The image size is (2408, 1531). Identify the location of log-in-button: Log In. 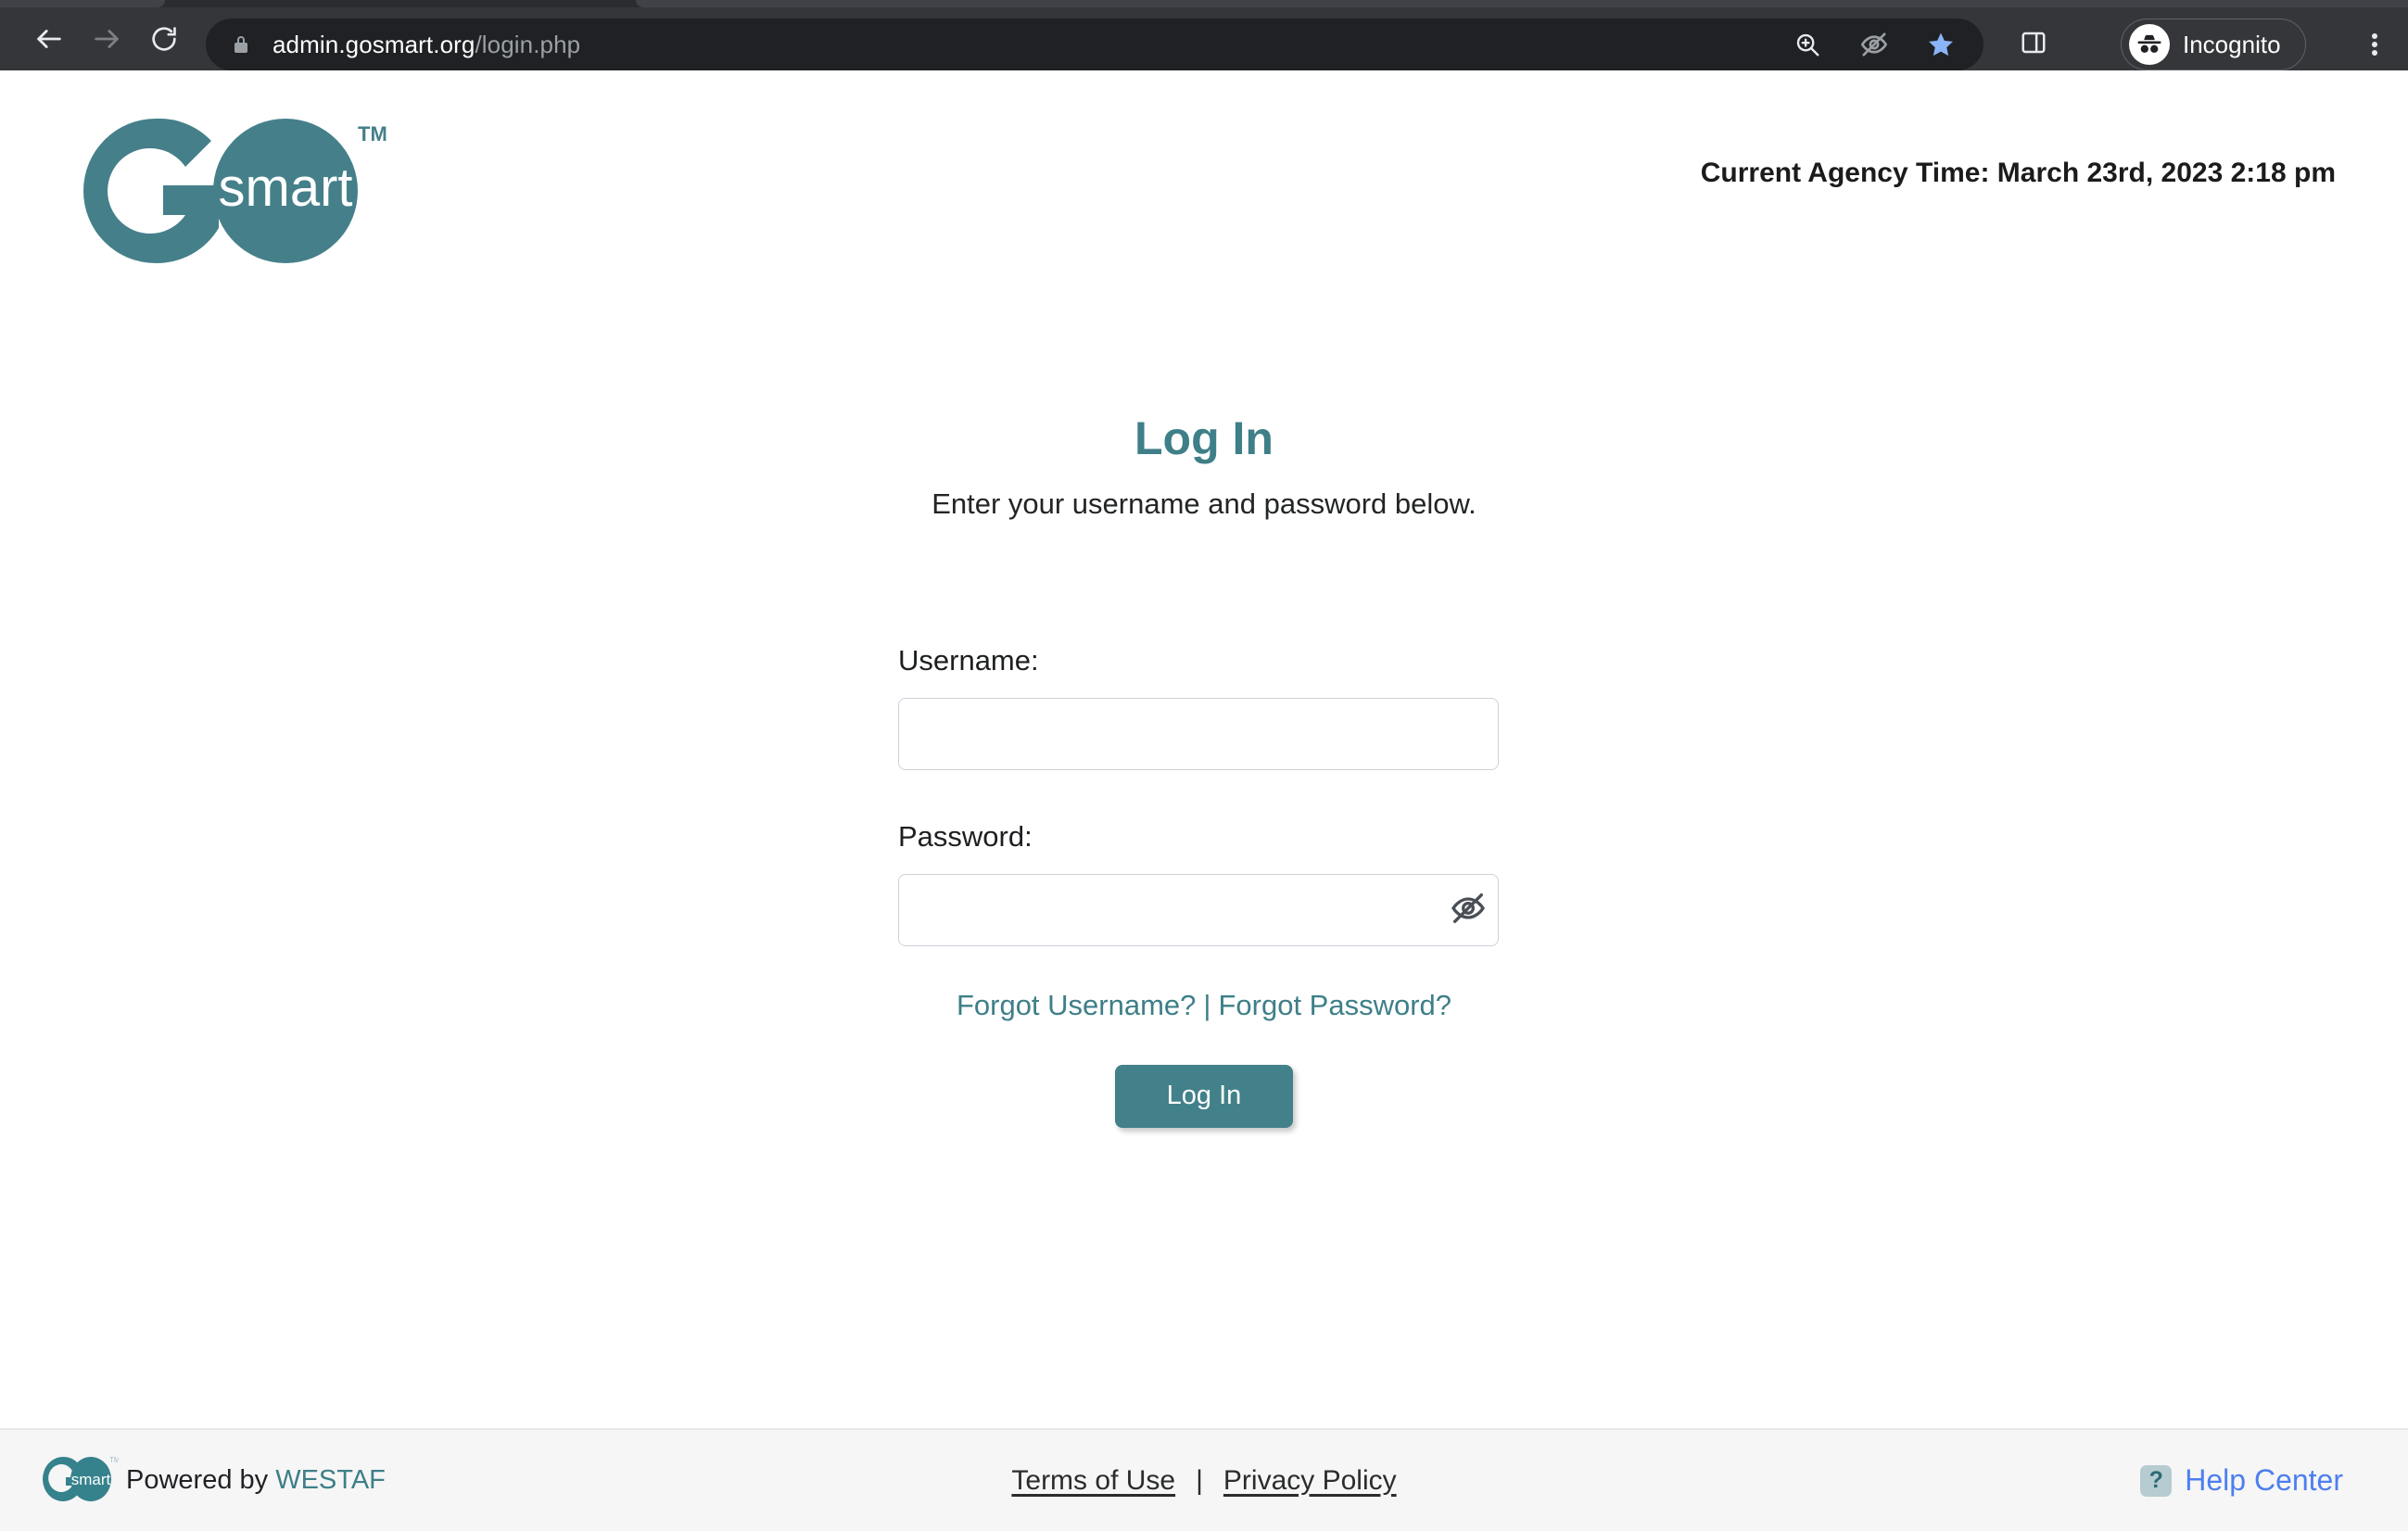
(1204, 1096).